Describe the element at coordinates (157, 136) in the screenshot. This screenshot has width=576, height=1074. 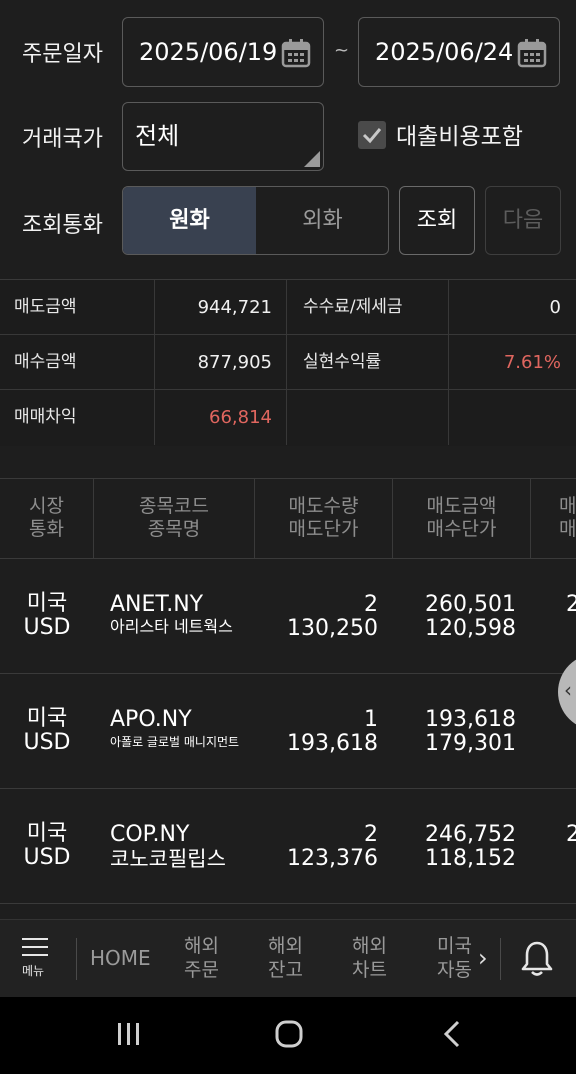
I see `trade-country-value: 전체` at that location.